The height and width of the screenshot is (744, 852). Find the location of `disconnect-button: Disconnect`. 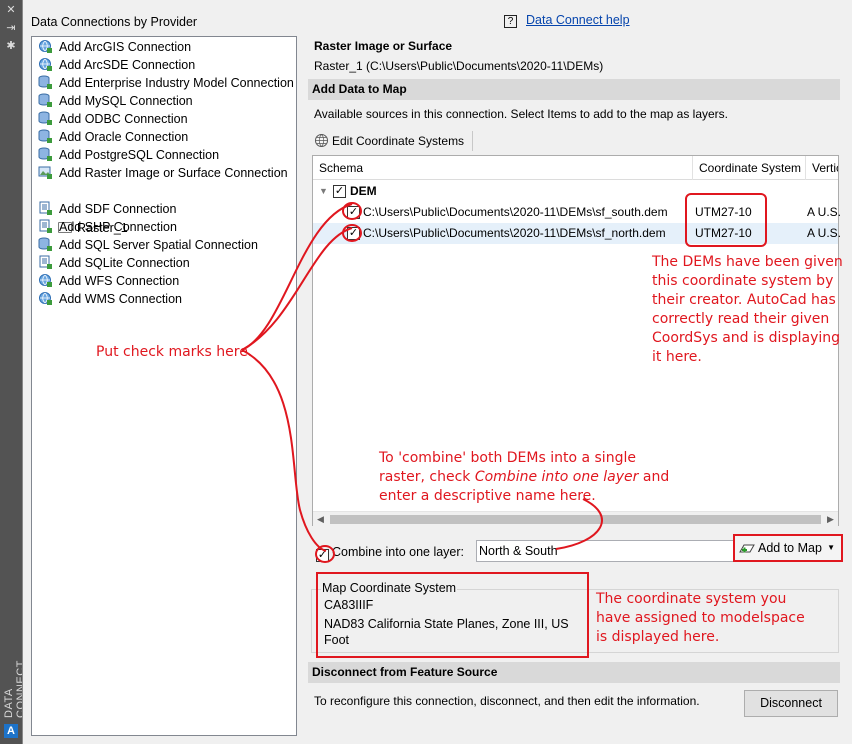

disconnect-button: Disconnect is located at coordinates (791, 703).